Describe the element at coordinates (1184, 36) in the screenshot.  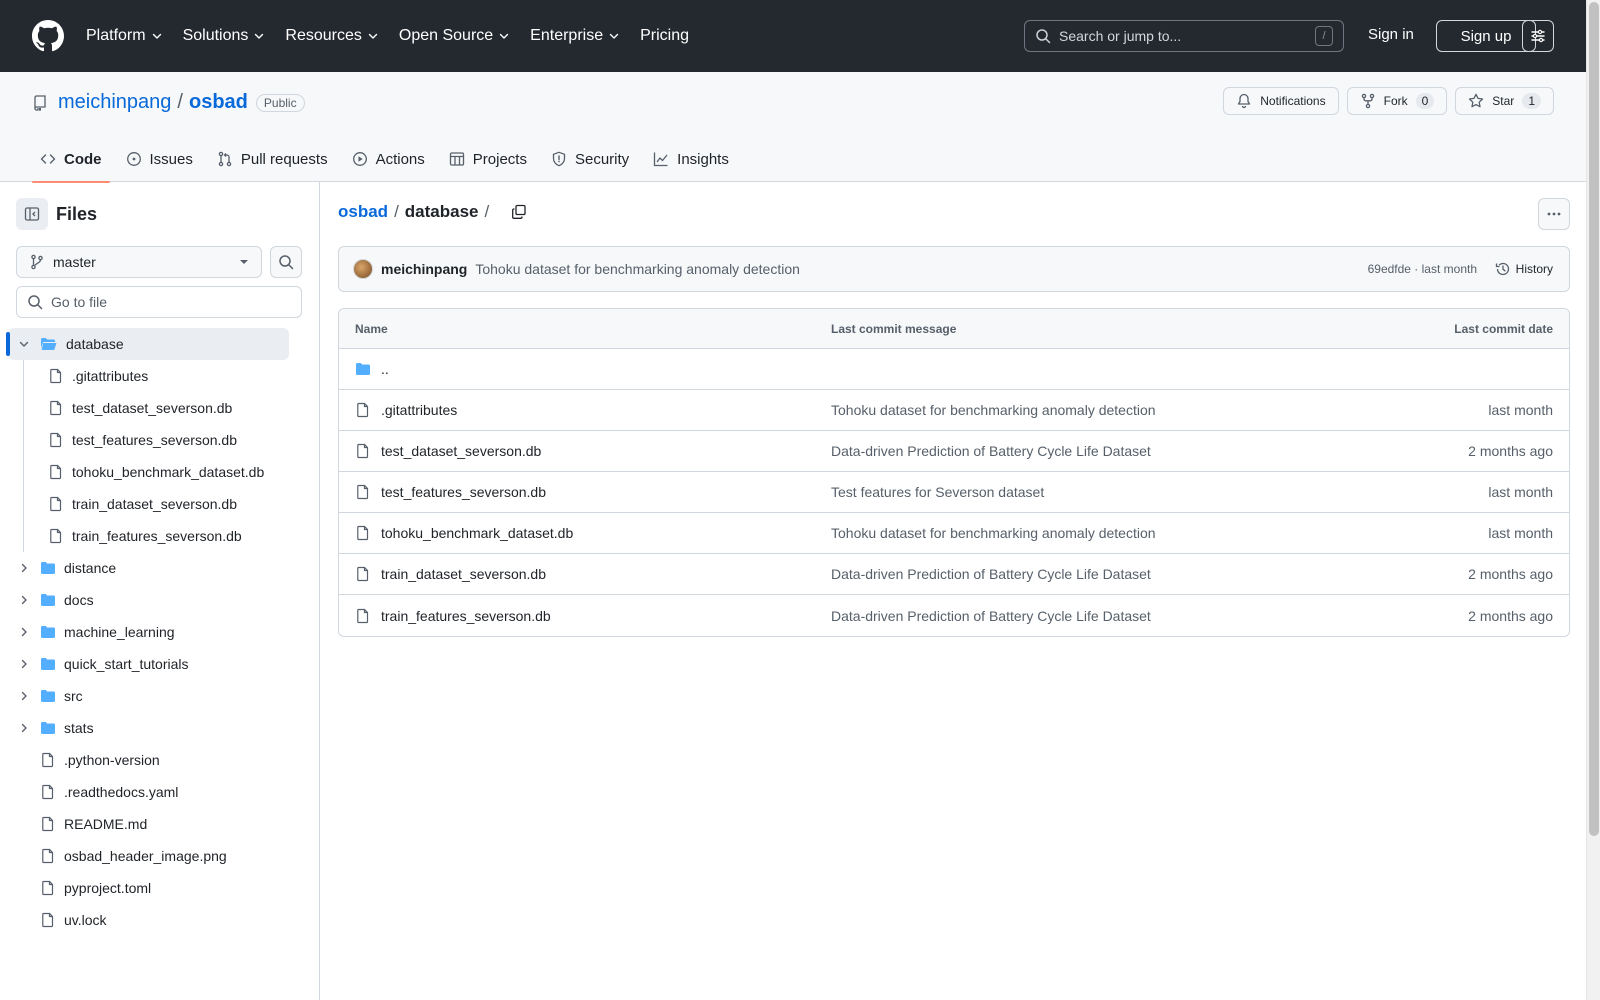
I see `global-search-input: Search or jump to... /` at that location.